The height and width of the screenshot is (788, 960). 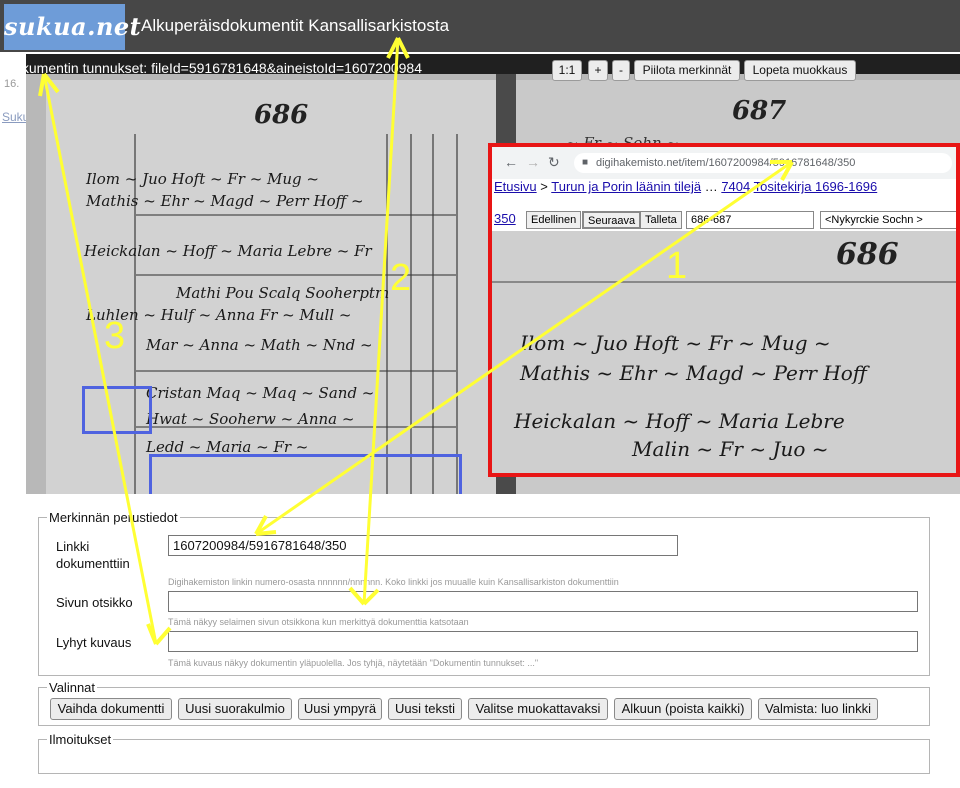 What do you see at coordinates (295, 25) in the screenshot?
I see `site-title: Alkuperäisdokumentit Kansallisarkistosta` at bounding box center [295, 25].